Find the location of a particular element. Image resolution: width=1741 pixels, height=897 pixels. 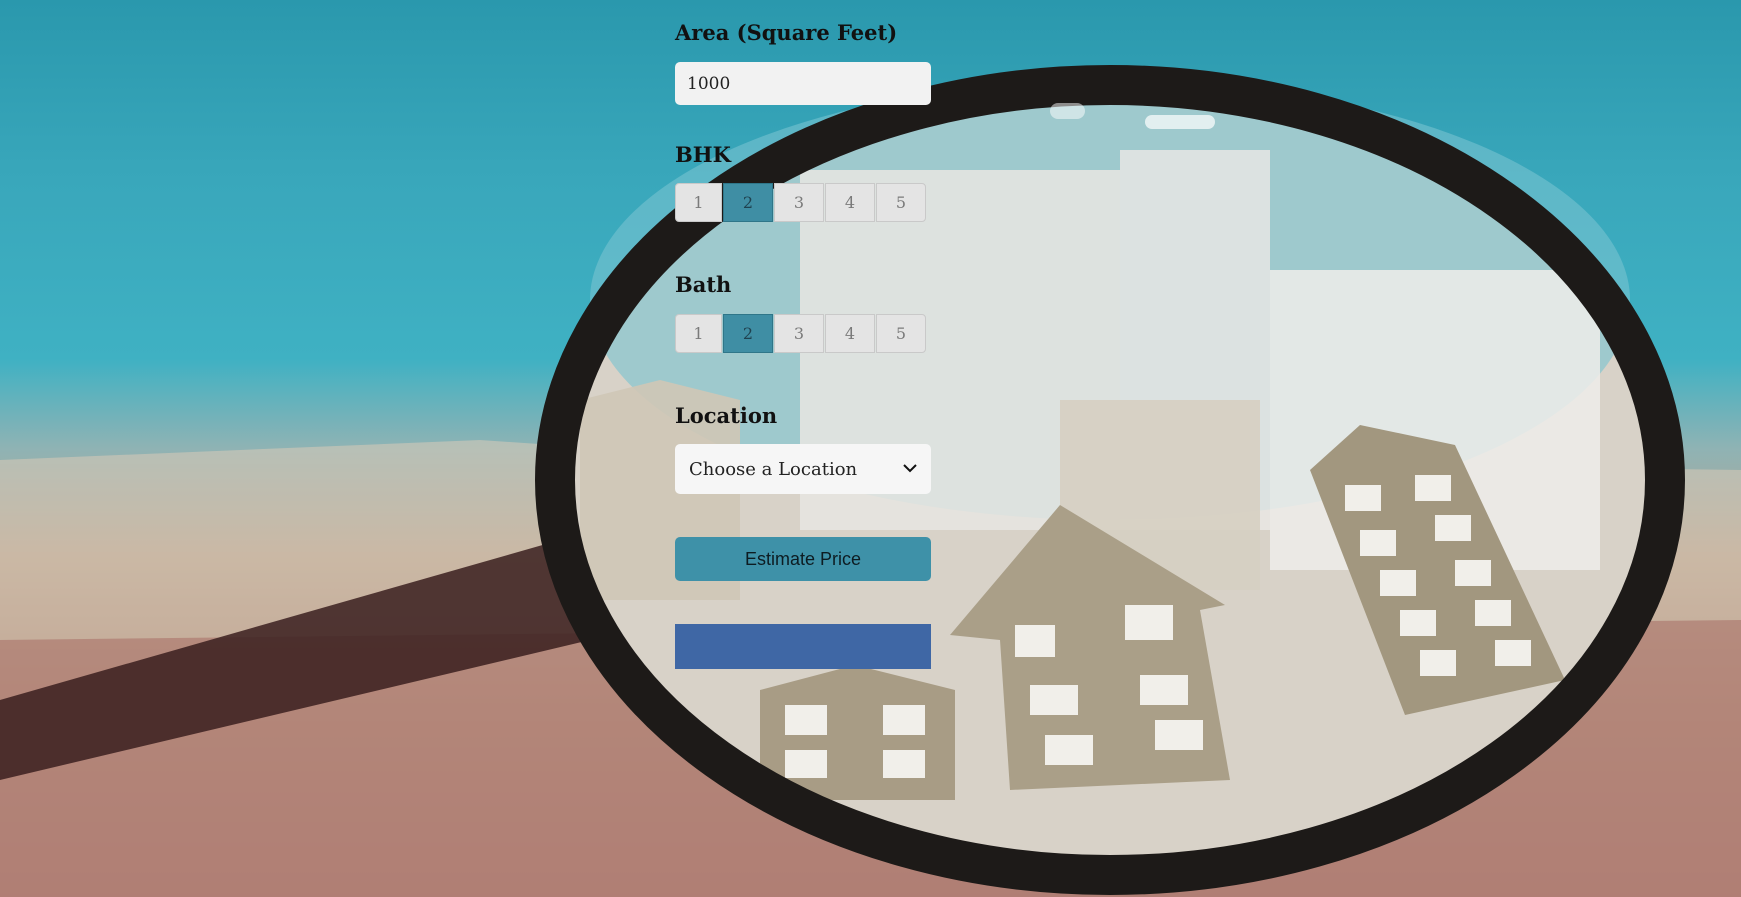

bhk-option-1: 1 is located at coordinates (698, 202).